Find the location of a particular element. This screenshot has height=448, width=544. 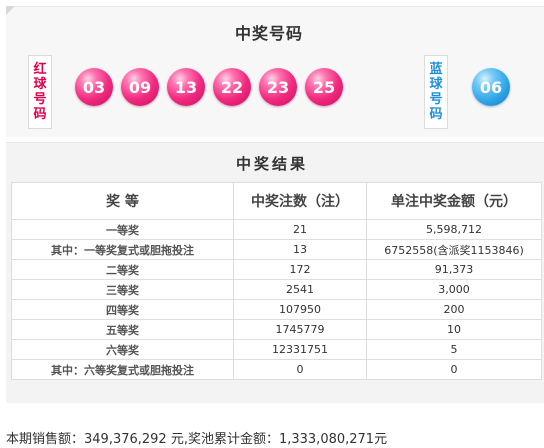

prize-level: 五等奖 is located at coordinates (122, 329).